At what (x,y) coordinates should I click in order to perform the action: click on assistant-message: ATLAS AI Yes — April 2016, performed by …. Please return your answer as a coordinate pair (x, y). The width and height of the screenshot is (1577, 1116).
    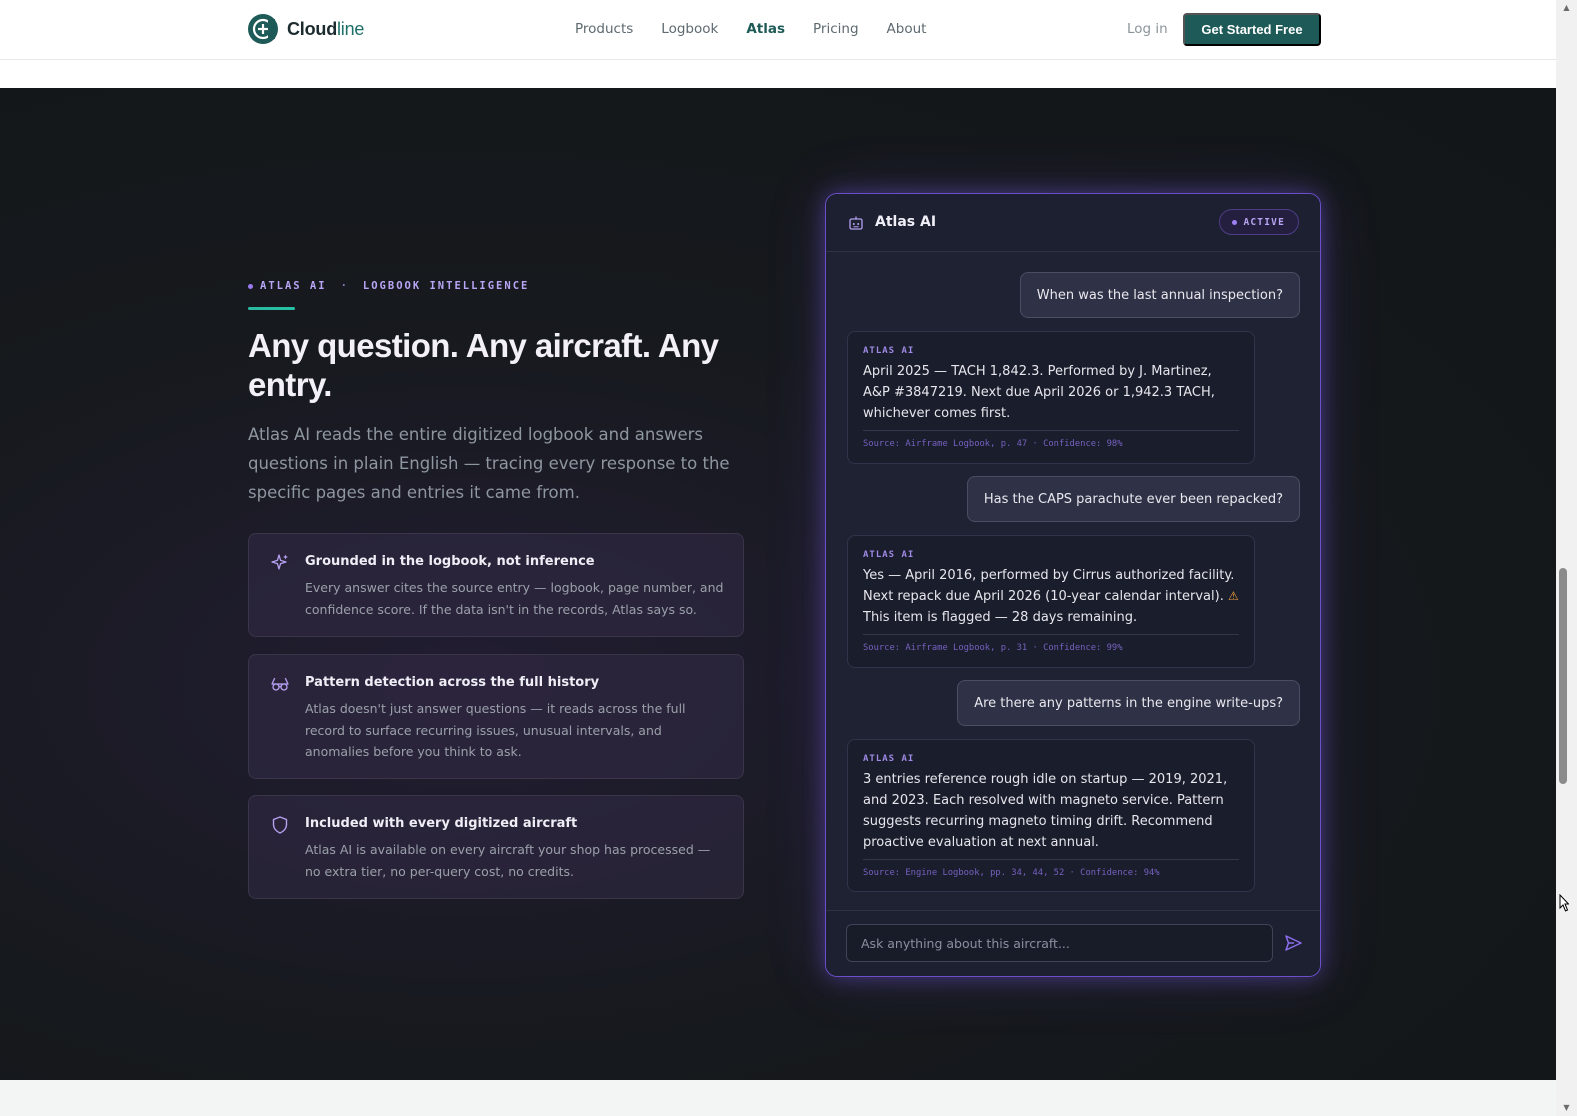
    Looking at the image, I should click on (1051, 601).